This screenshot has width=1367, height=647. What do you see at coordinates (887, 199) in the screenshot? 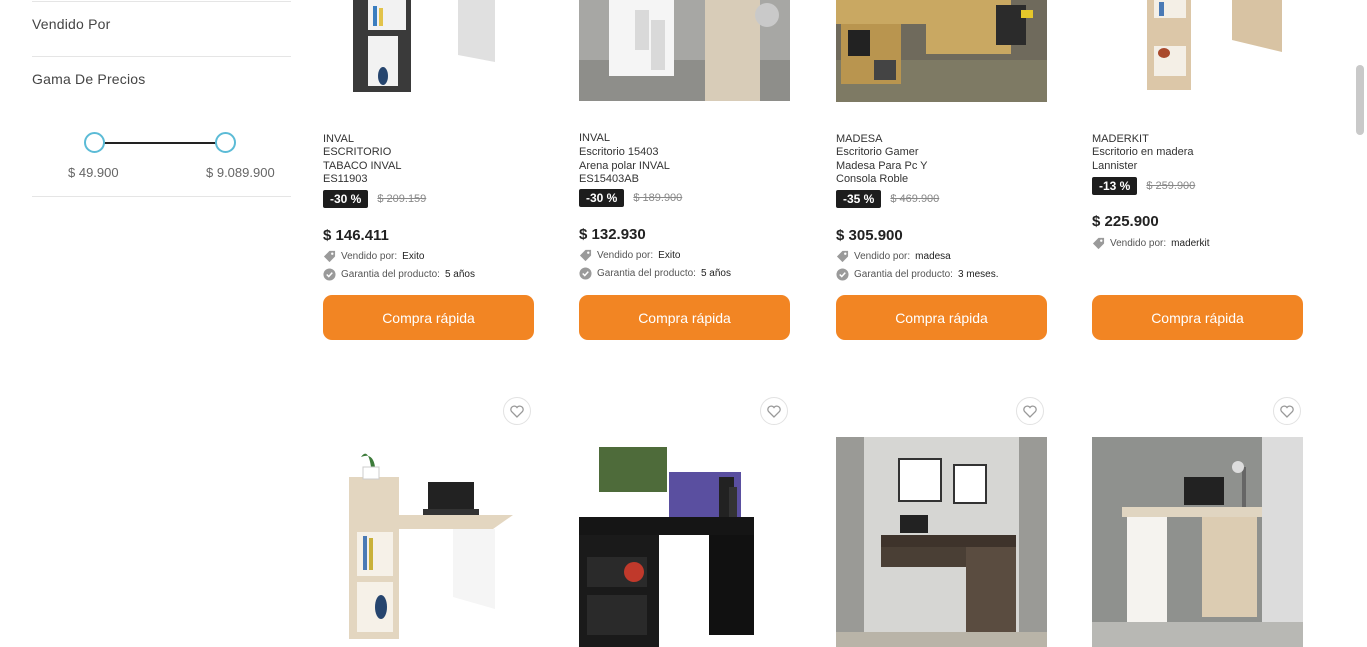
I see `discount-row: -35 % $ 469.900` at bounding box center [887, 199].